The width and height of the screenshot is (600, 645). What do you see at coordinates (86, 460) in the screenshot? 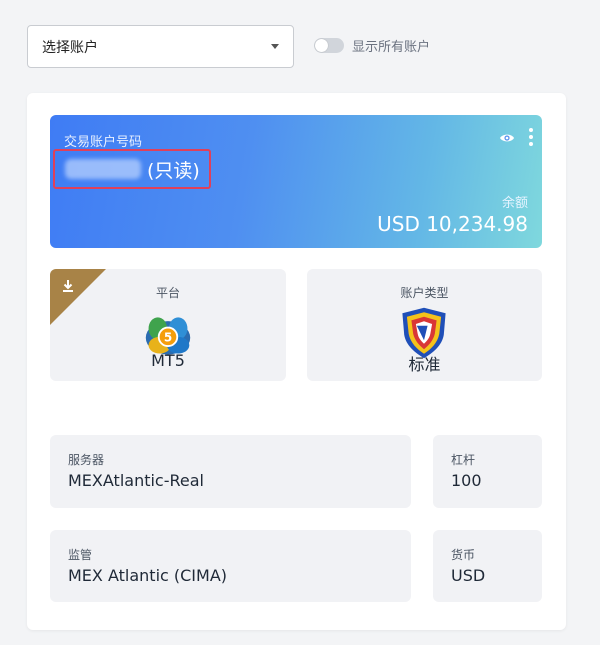
I see `server-label: 服务器` at bounding box center [86, 460].